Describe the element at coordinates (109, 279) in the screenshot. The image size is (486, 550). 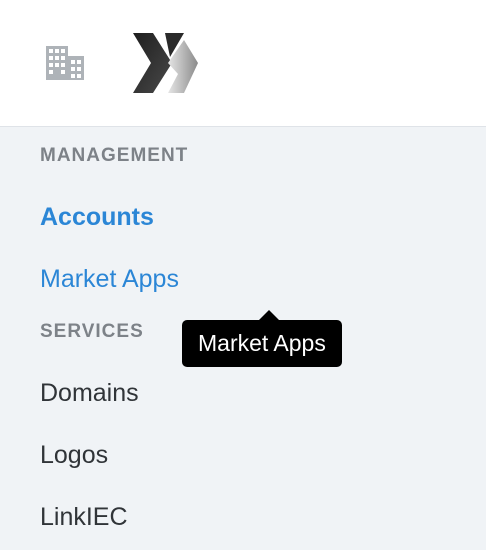
I see `sidebar-item-market-apps: Market Apps` at that location.